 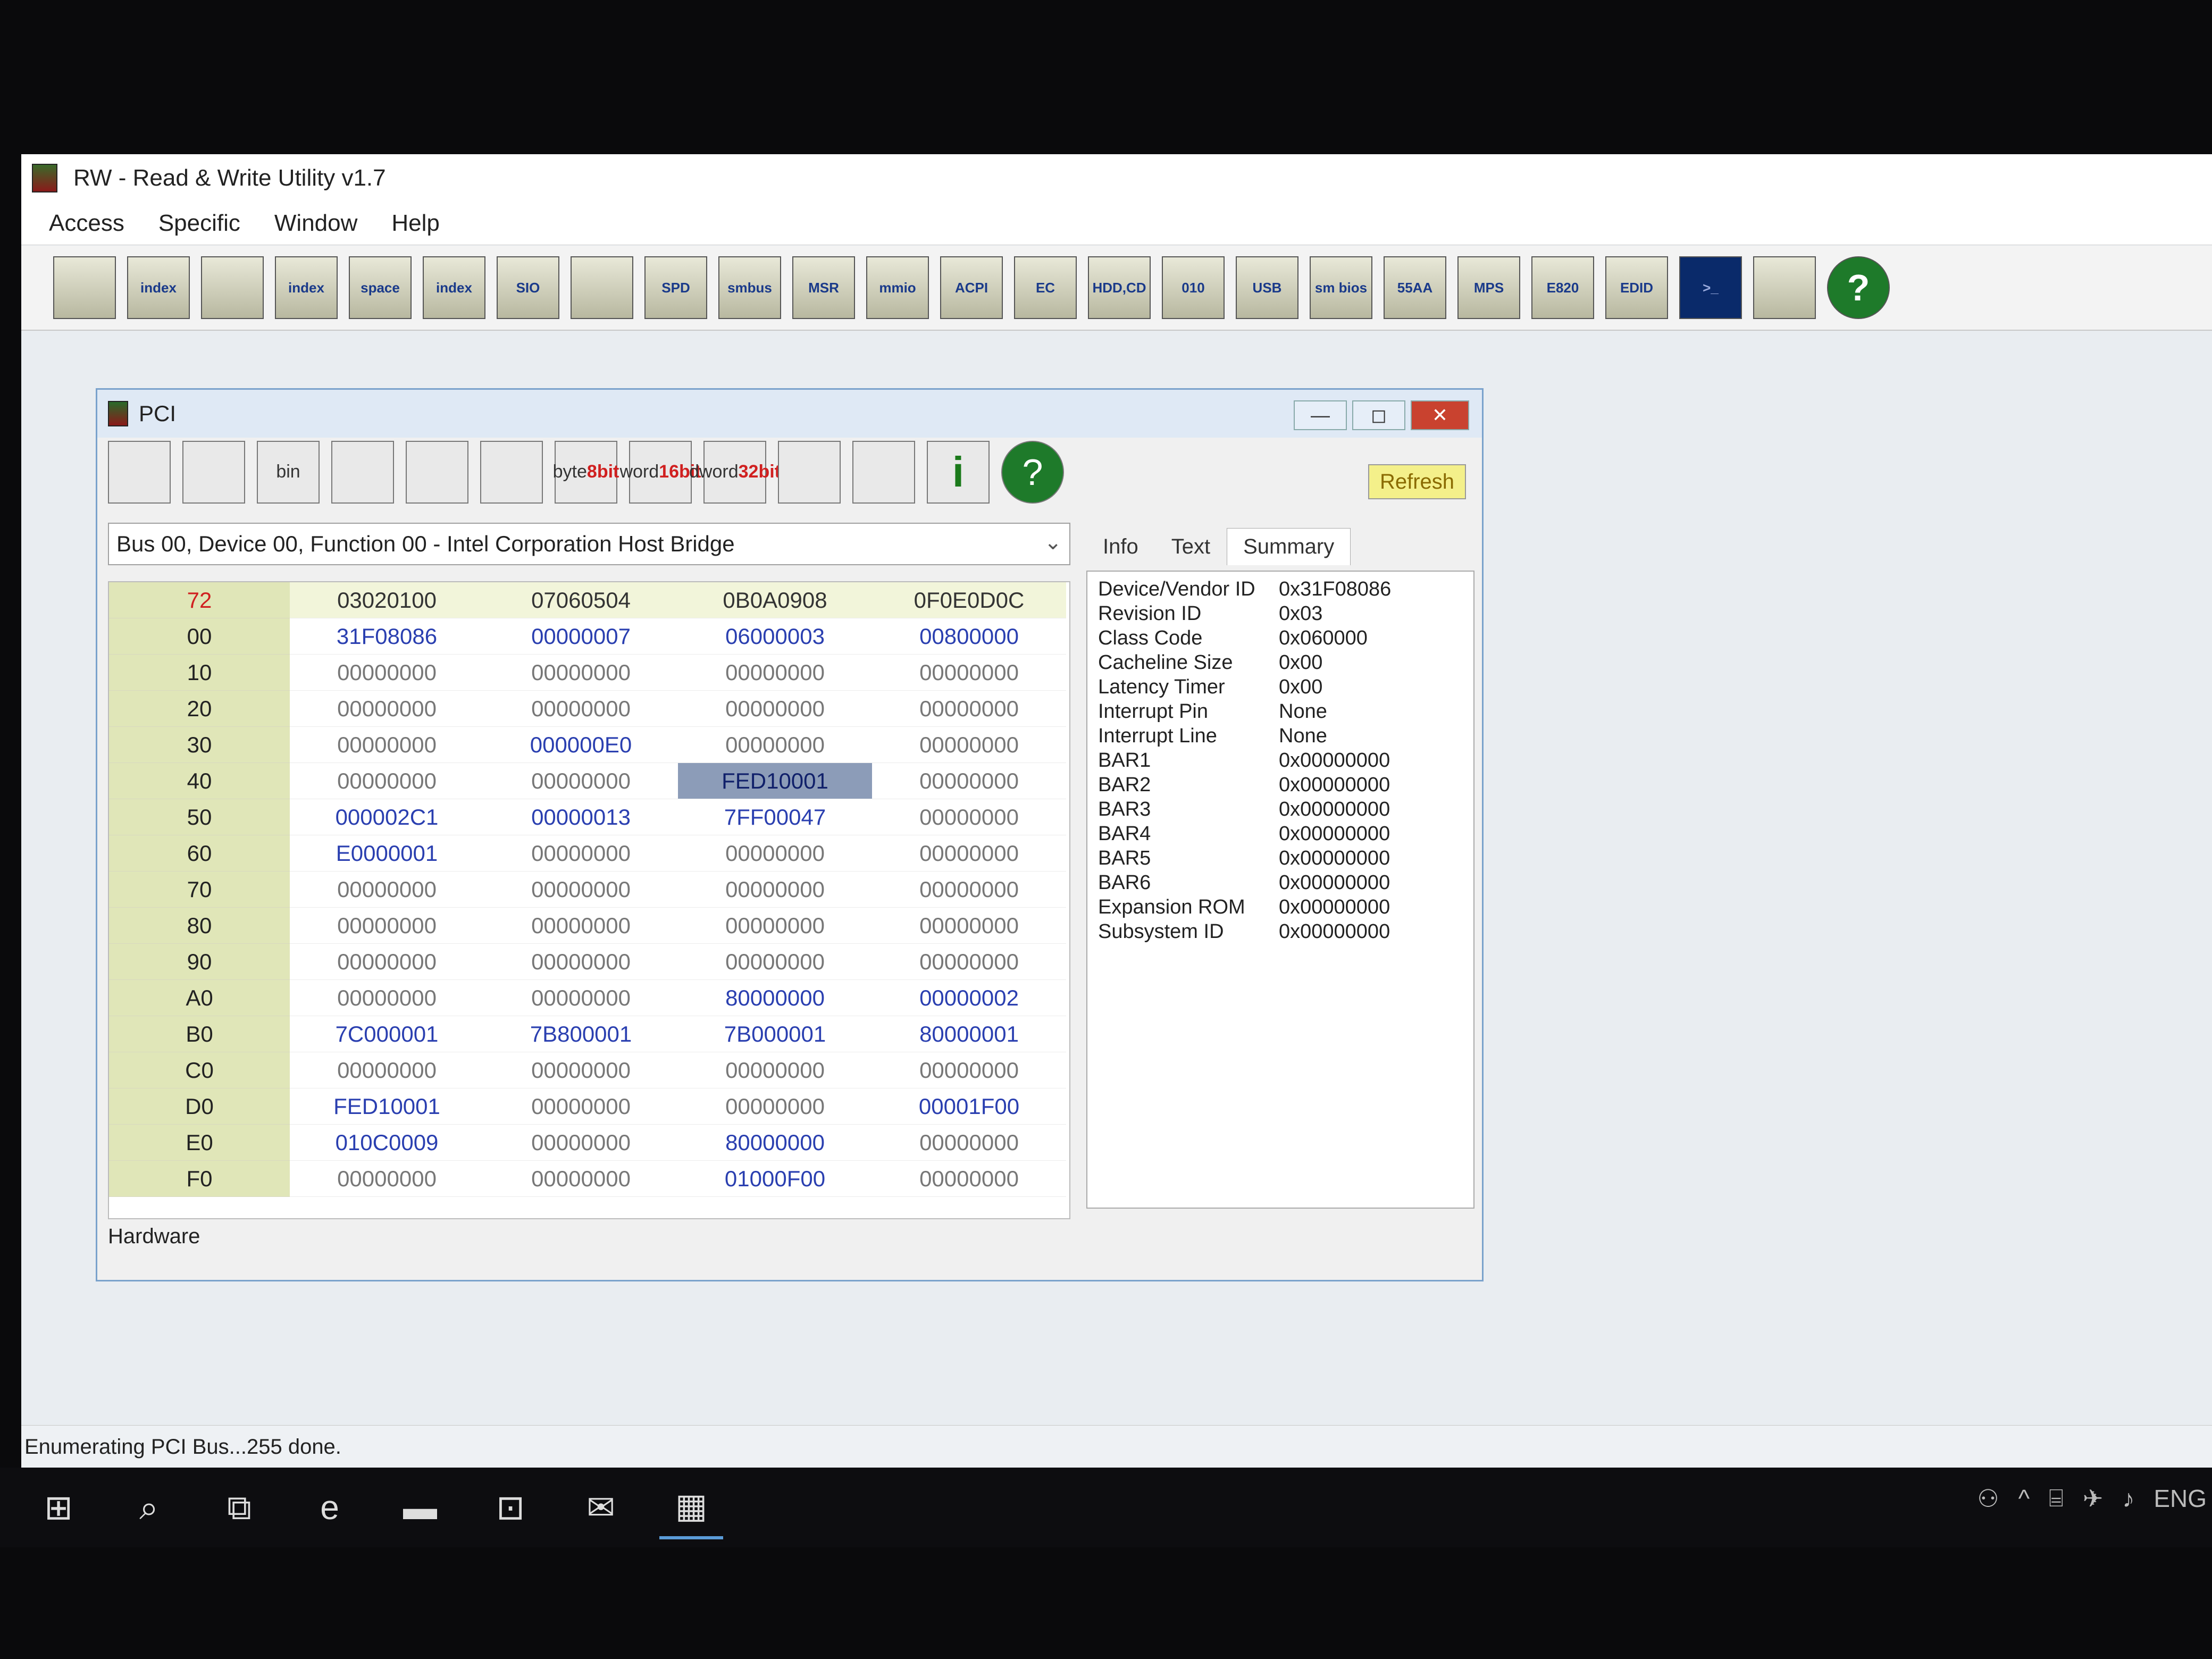 I want to click on language-indicator: ENG, so click(x=2180, y=1498).